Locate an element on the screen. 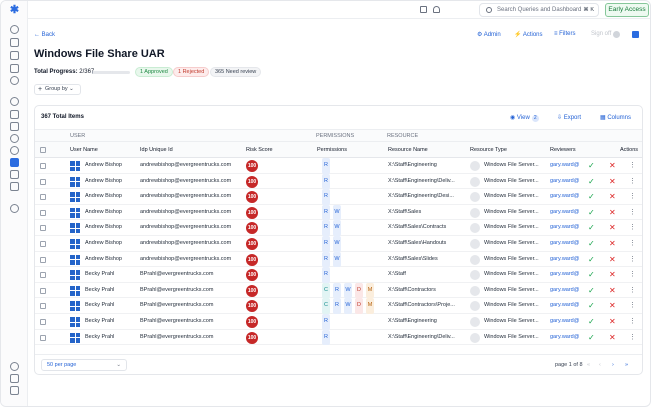 This screenshot has height=407, width=651. actions-button: ⚡ Actions is located at coordinates (528, 34).